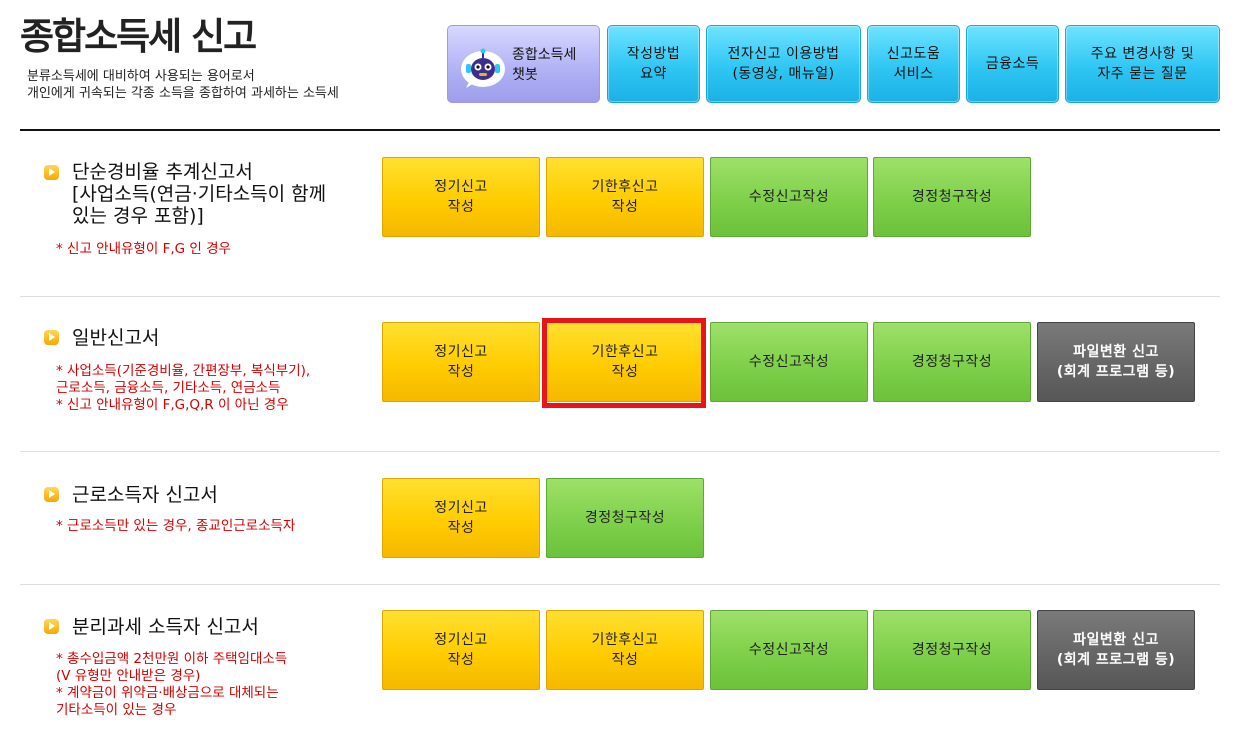 This screenshot has height=752, width=1236. Describe the element at coordinates (138, 36) in the screenshot. I see `page-title: 종합소득세 신고` at that location.